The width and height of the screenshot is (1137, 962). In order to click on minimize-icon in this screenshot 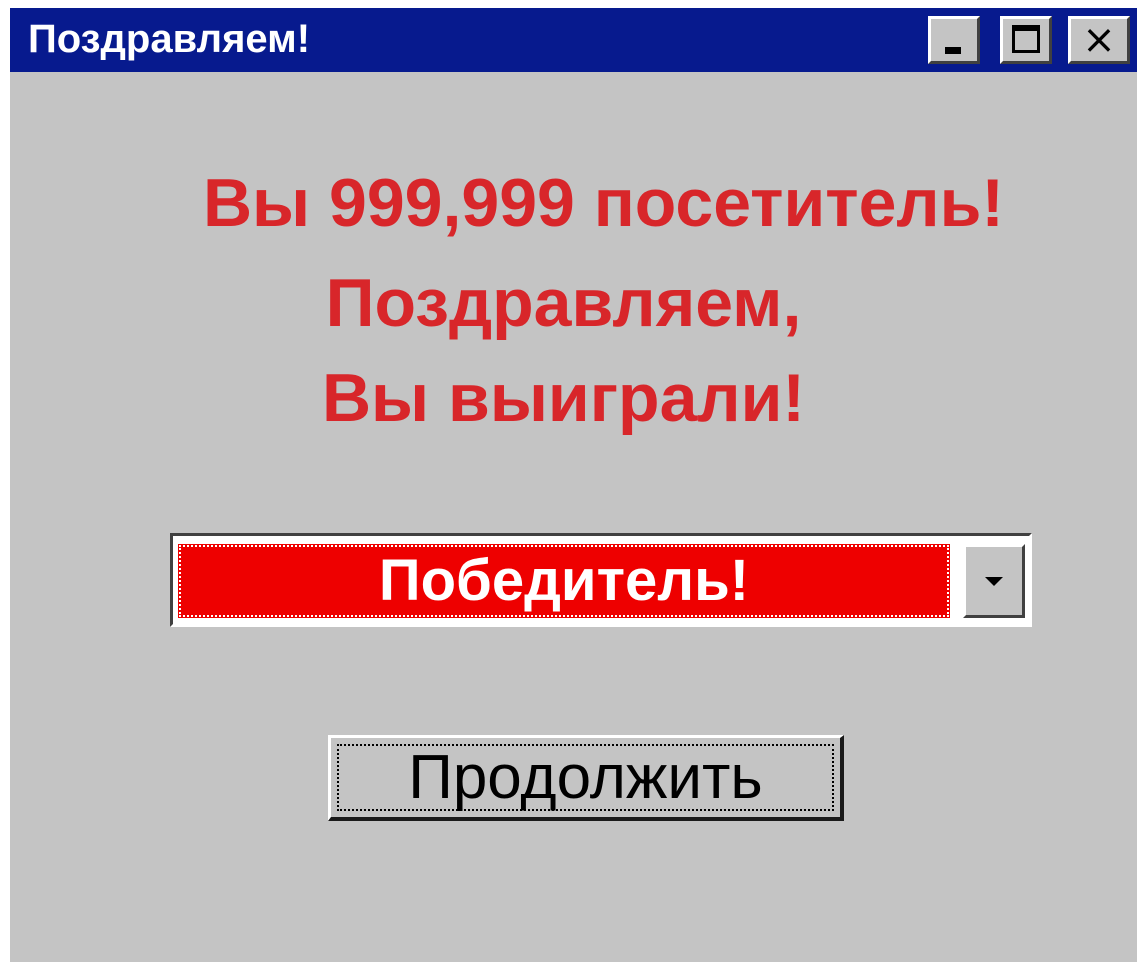, I will do `click(953, 50)`.